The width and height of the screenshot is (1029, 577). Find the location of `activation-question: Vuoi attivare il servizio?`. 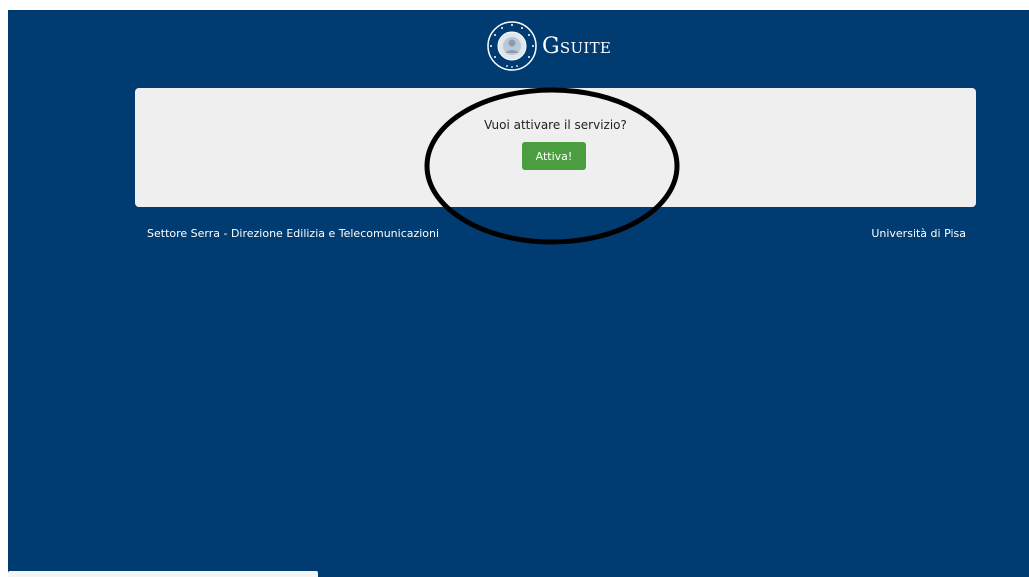

activation-question: Vuoi attivare il servizio? is located at coordinates (555, 125).